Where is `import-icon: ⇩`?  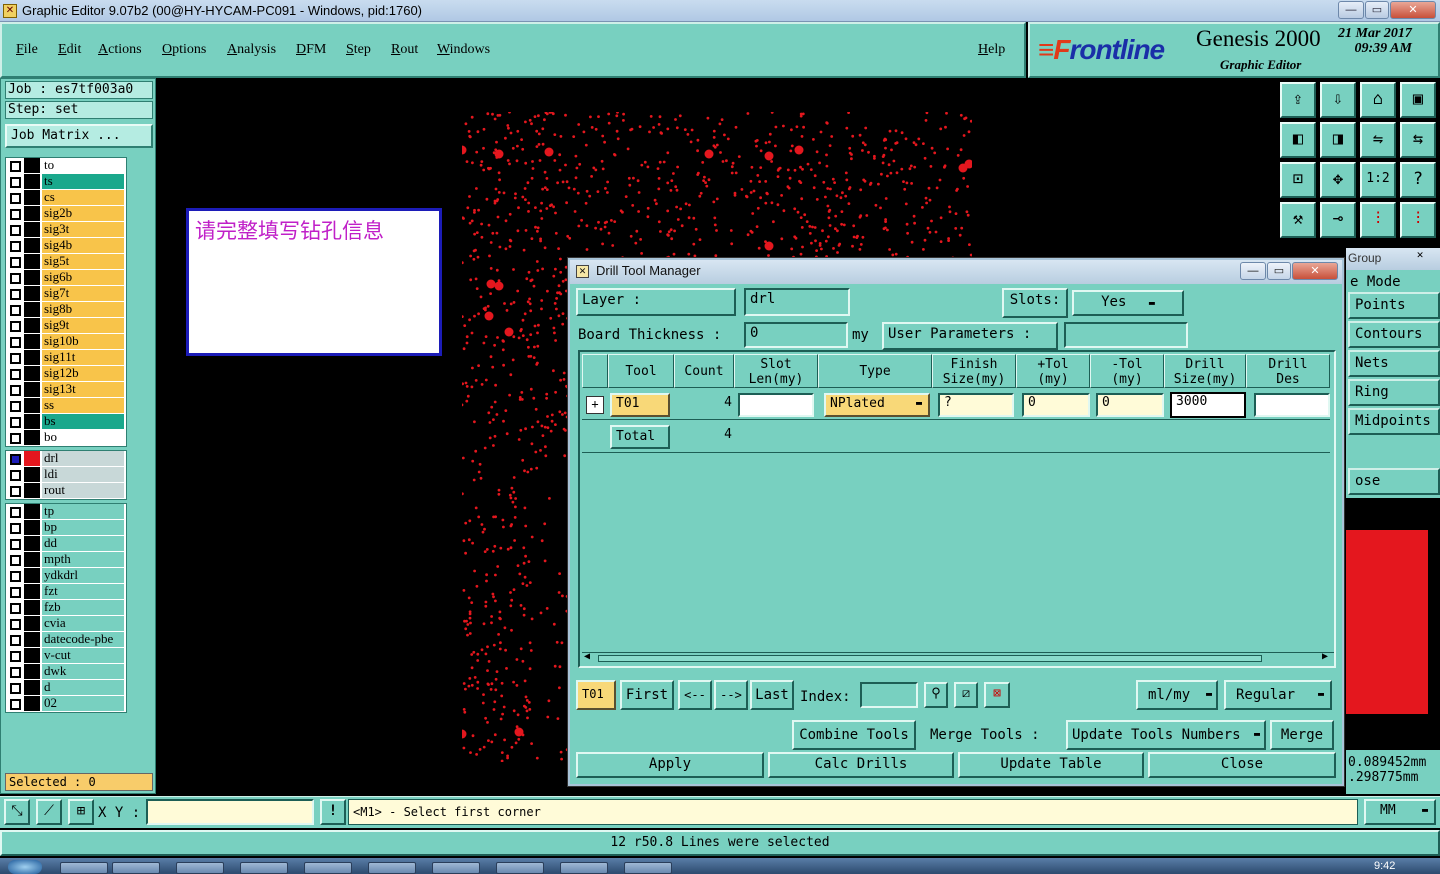 import-icon: ⇩ is located at coordinates (1338, 100).